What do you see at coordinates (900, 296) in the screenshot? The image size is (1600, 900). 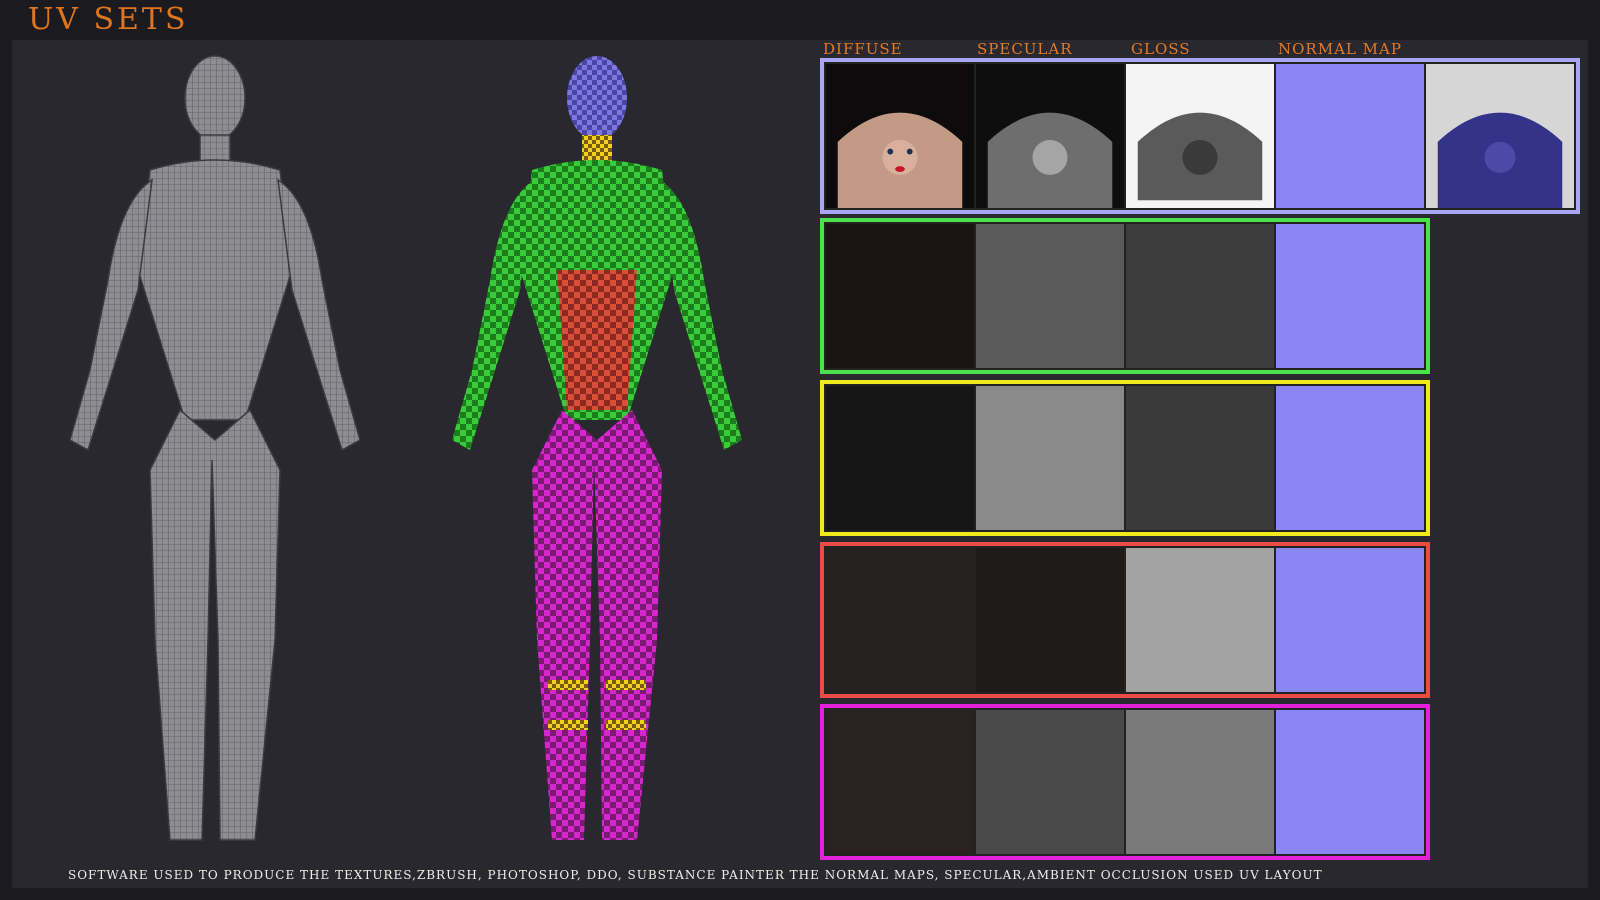 I see `torso-diffuse-tile` at bounding box center [900, 296].